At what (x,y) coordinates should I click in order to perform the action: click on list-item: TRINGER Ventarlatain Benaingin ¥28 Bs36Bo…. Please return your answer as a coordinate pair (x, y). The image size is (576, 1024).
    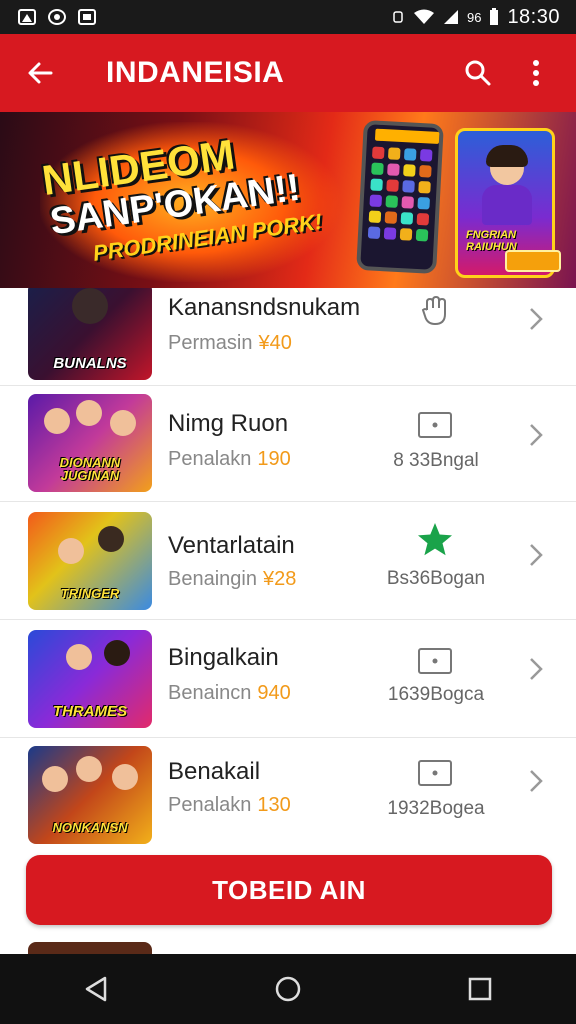
    Looking at the image, I should click on (288, 562).